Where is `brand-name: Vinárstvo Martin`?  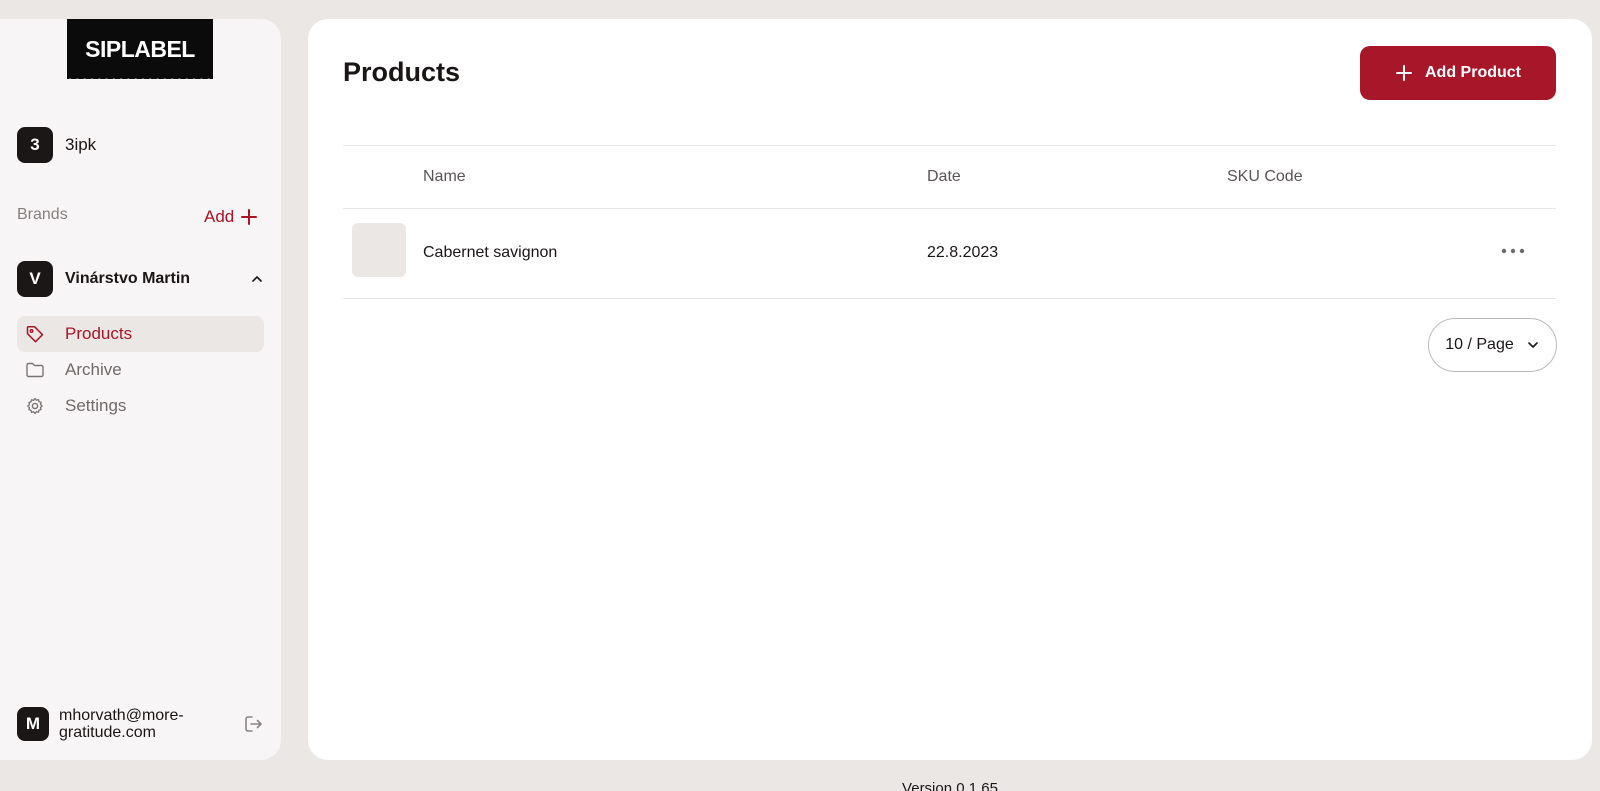
brand-name: Vinárstvo Martin is located at coordinates (128, 278).